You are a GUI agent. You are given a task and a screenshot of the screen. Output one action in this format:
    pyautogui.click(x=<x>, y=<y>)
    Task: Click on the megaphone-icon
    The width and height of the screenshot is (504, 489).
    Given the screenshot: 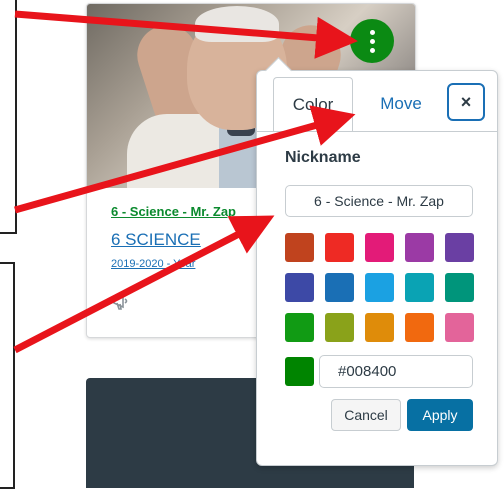 What is the action you would take?
    pyautogui.click(x=123, y=302)
    